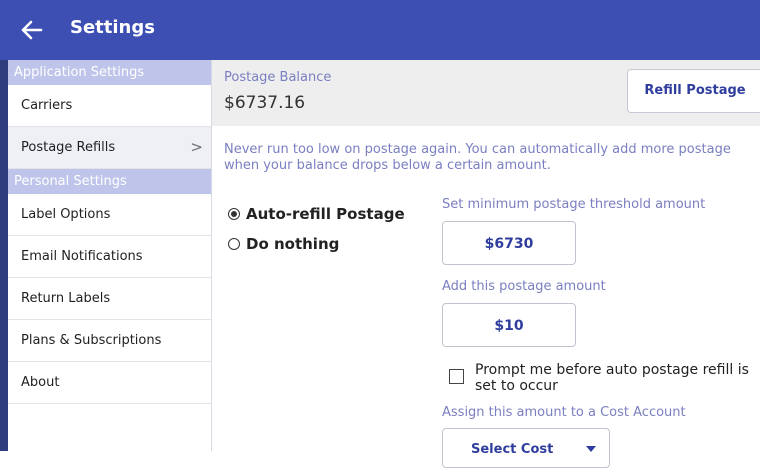 The width and height of the screenshot is (760, 468). What do you see at coordinates (66, 298) in the screenshot?
I see `sidebar-item-label: Return Labels` at bounding box center [66, 298].